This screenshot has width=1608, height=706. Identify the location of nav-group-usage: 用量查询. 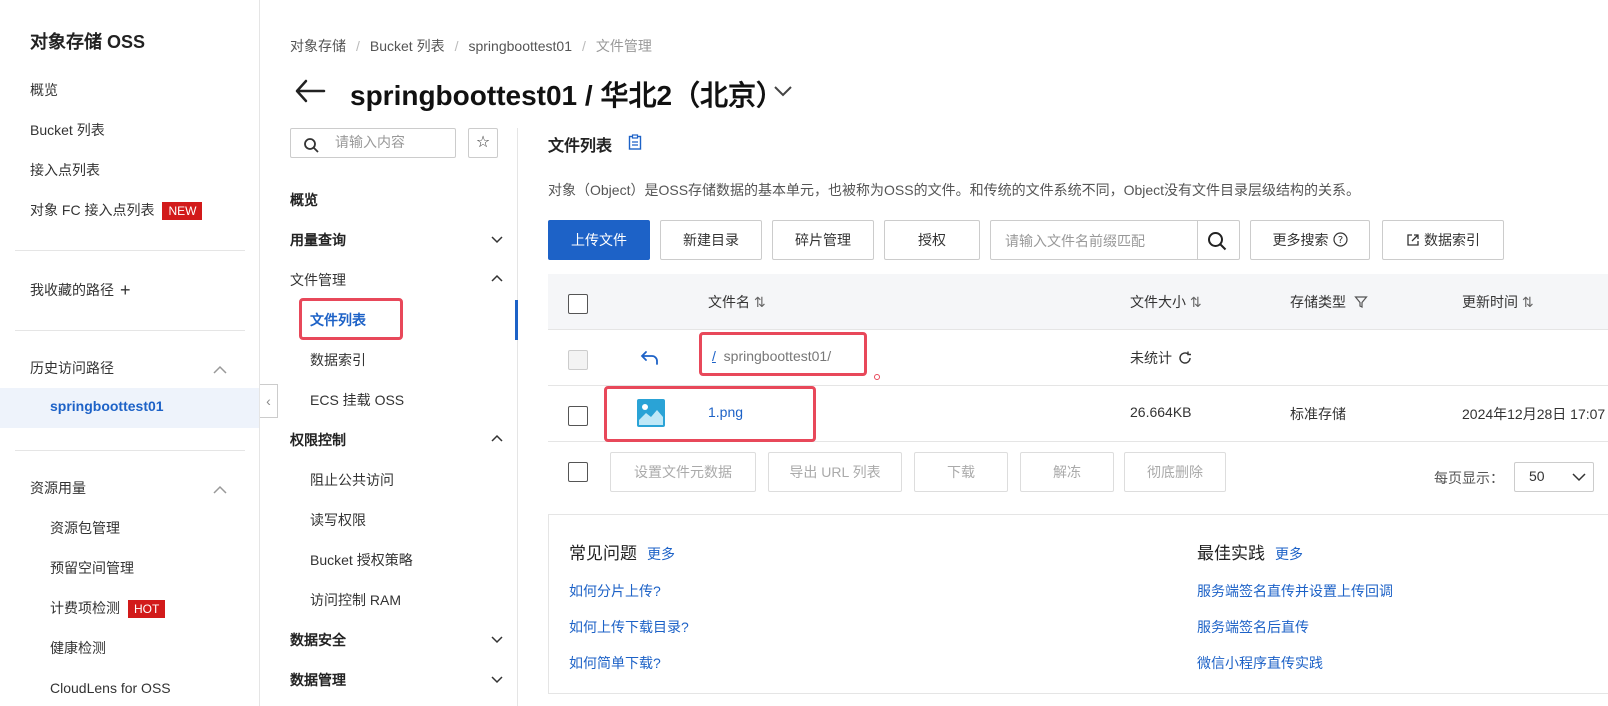
(396, 240).